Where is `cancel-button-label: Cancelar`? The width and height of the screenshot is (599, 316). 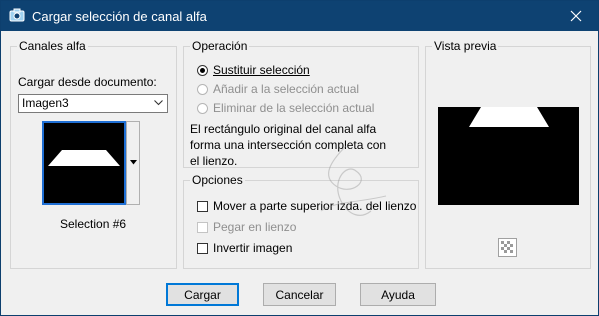
cancel-button-label: Cancelar is located at coordinates (299, 294).